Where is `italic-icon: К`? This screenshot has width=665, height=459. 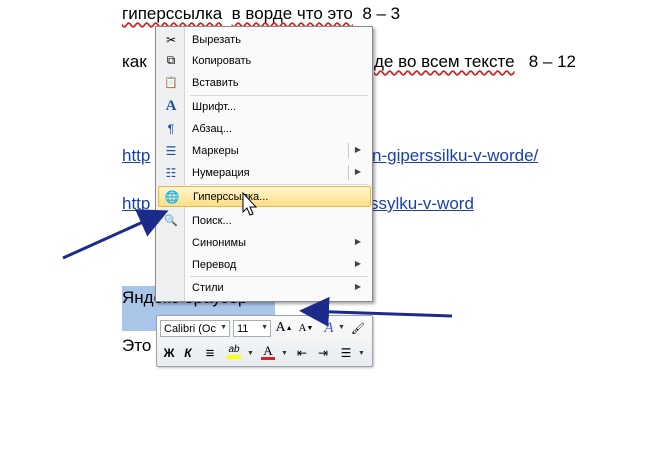
italic-icon: К is located at coordinates (188, 353).